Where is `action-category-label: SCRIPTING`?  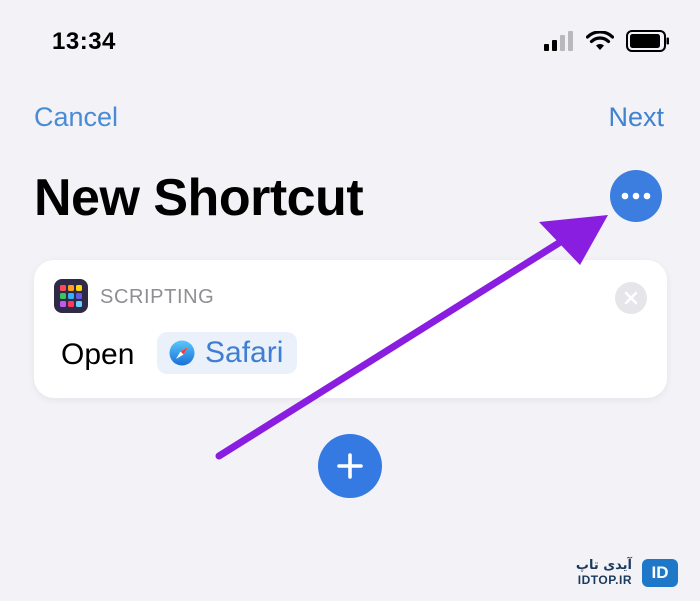
action-category-label: SCRIPTING is located at coordinates (157, 297).